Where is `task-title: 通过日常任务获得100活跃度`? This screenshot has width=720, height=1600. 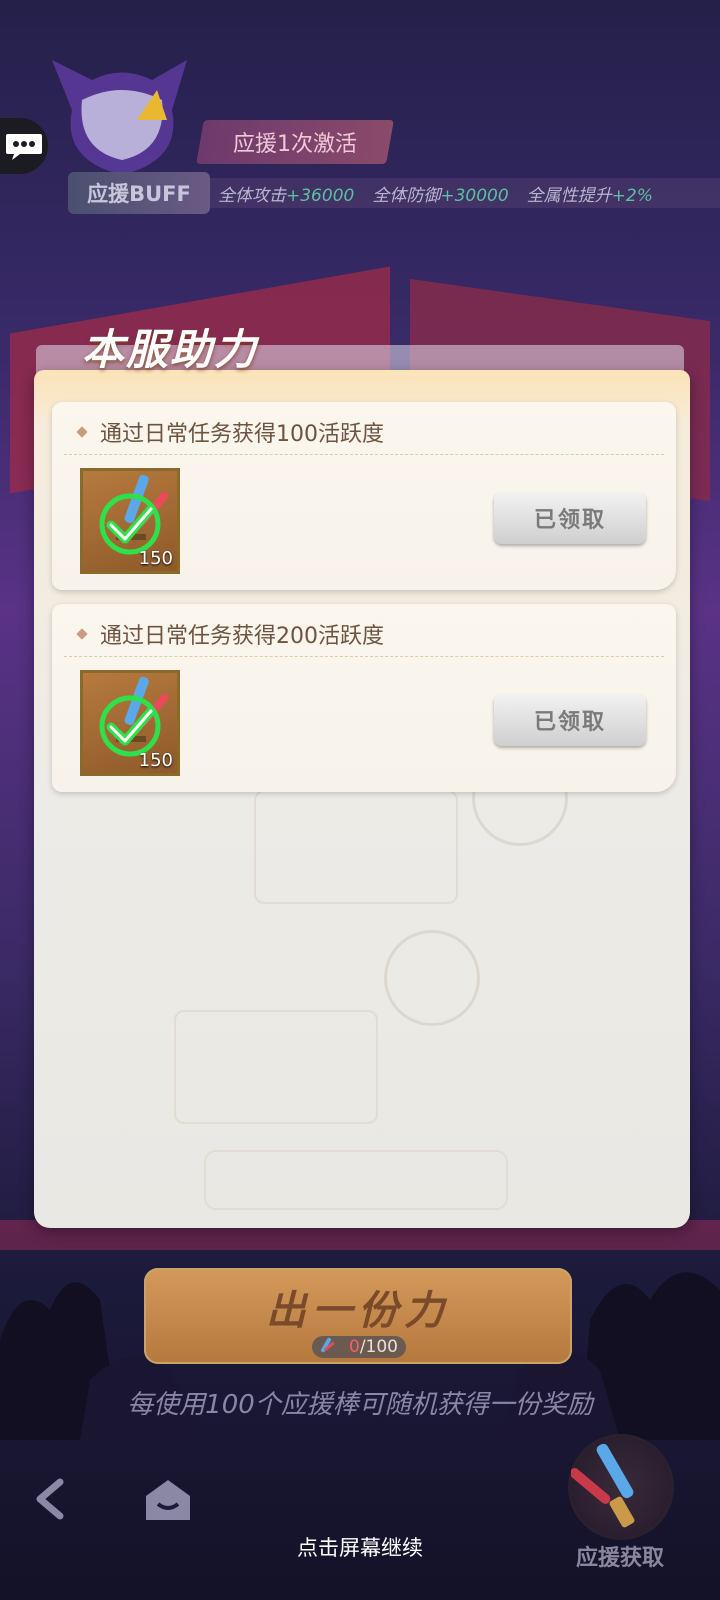
task-title: 通过日常任务获得100活跃度 is located at coordinates (242, 434).